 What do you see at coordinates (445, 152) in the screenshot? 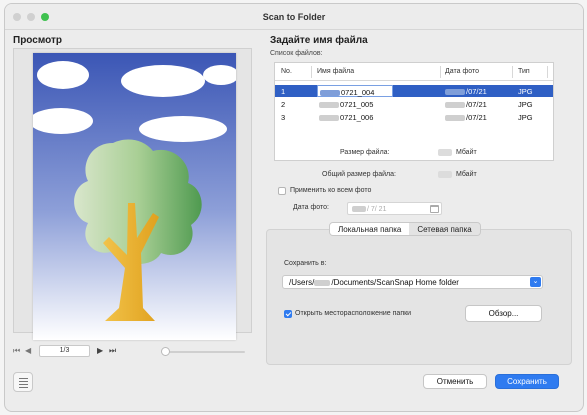
I see `file-size-value` at bounding box center [445, 152].